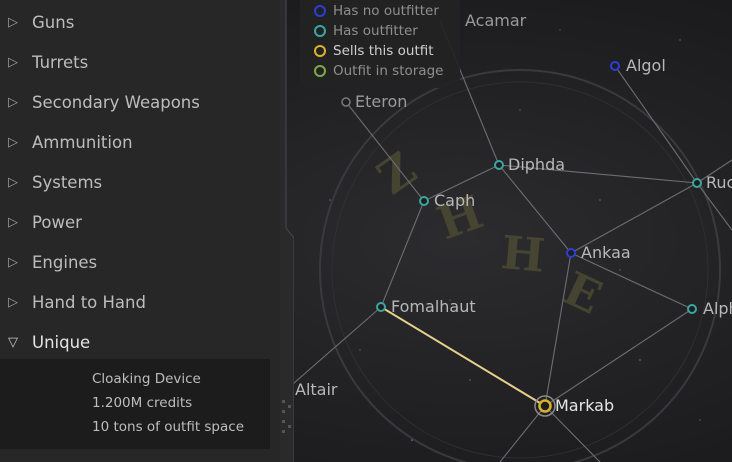 Image resolution: width=732 pixels, height=462 pixels. Describe the element at coordinates (402, 254) in the screenshot. I see `link-caph-fomalhaut` at that location.